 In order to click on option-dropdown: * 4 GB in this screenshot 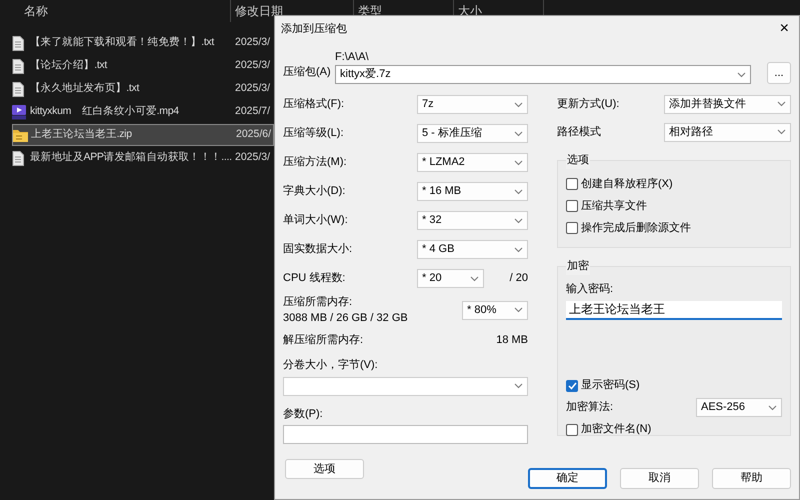, I will do `click(472, 249)`.